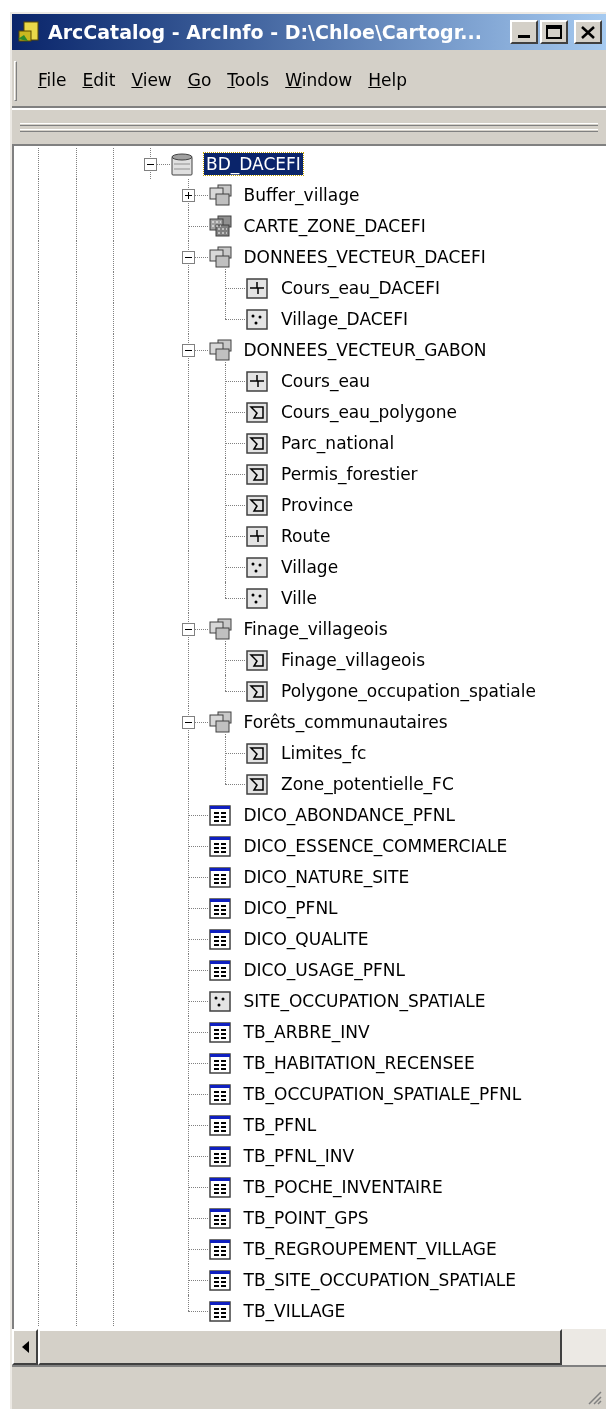 The height and width of the screenshot is (1409, 606). What do you see at coordinates (52, 81) in the screenshot?
I see `menu-item: File` at bounding box center [52, 81].